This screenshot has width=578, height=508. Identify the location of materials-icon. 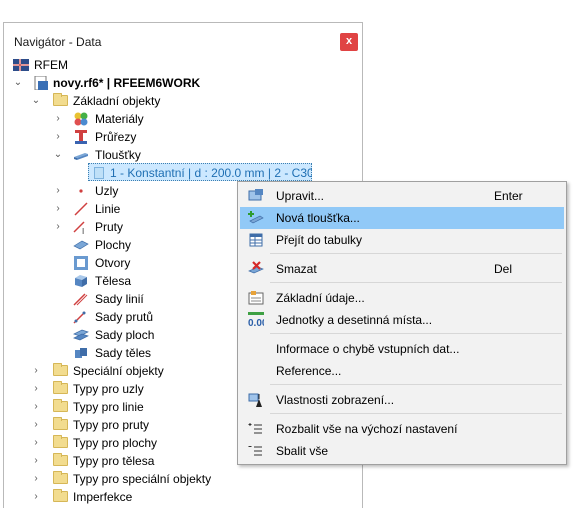
(81, 119).